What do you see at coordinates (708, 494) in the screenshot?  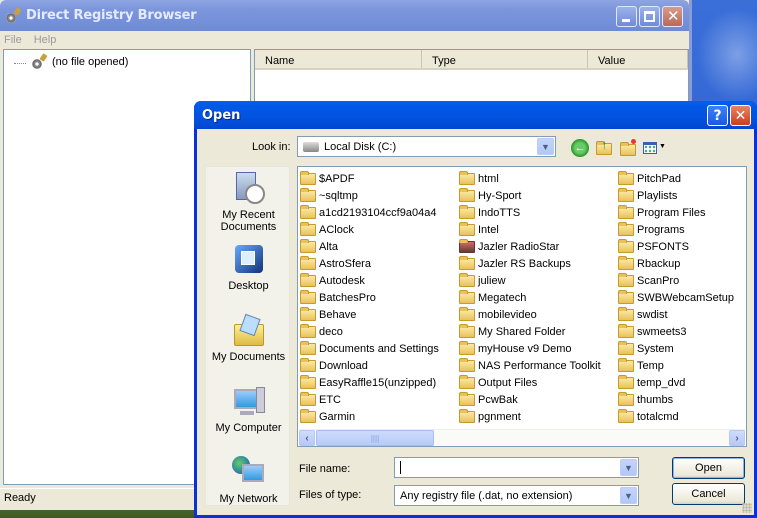 I see `cancel-button: Cancel` at bounding box center [708, 494].